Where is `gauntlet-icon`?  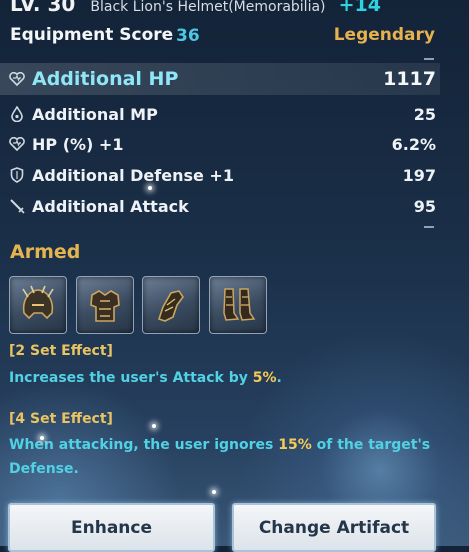
gauntlet-icon is located at coordinates (170, 306).